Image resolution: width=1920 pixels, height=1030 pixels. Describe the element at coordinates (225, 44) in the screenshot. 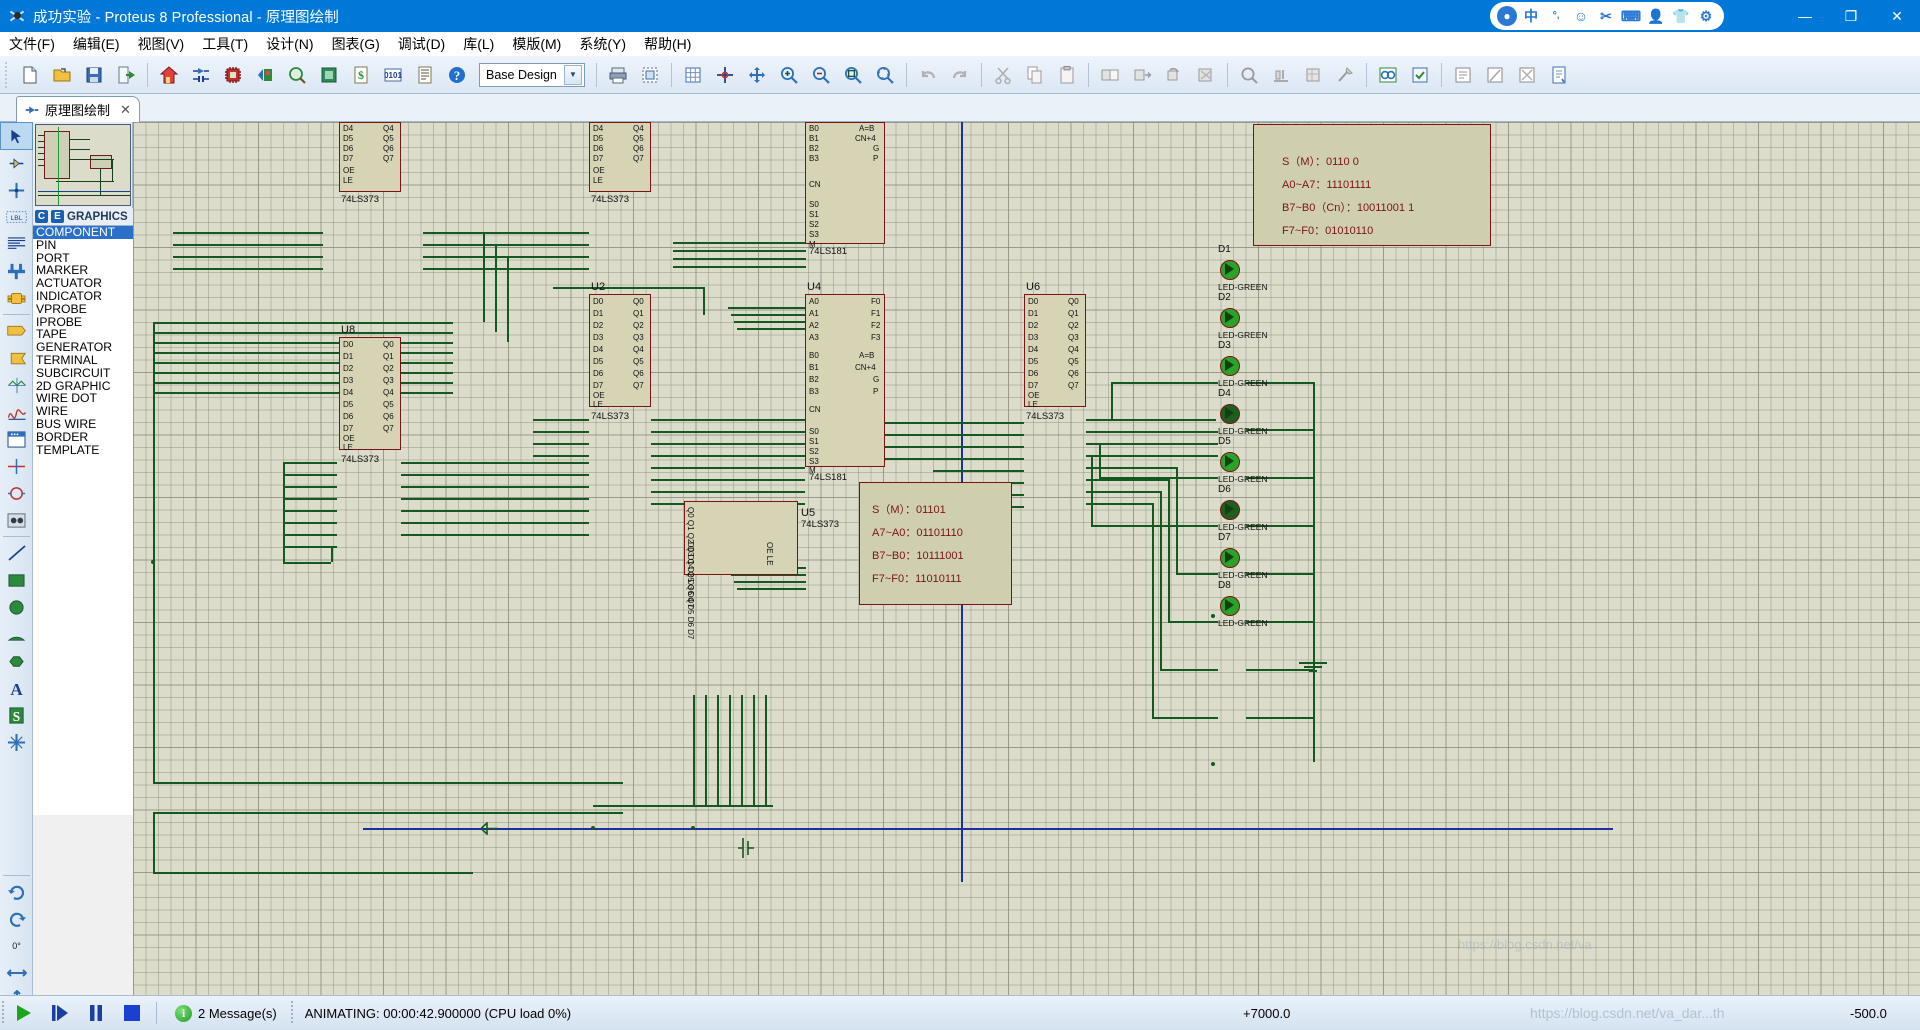

I see `menu-tools: 工具(T)` at that location.